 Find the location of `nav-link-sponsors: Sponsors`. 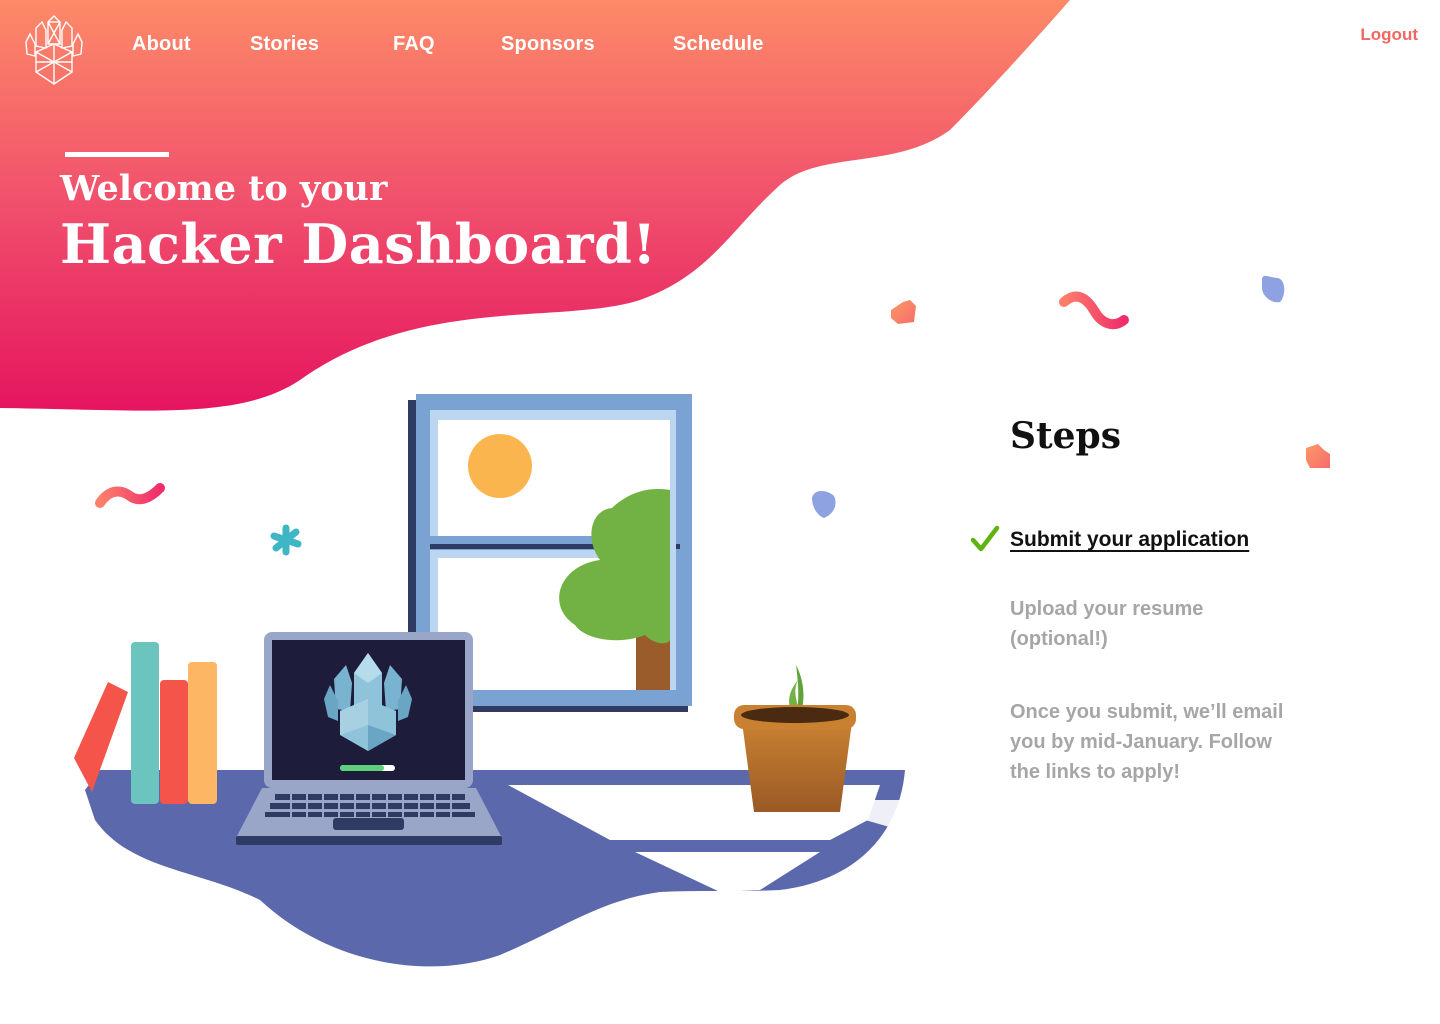

nav-link-sponsors: Sponsors is located at coordinates (548, 44).